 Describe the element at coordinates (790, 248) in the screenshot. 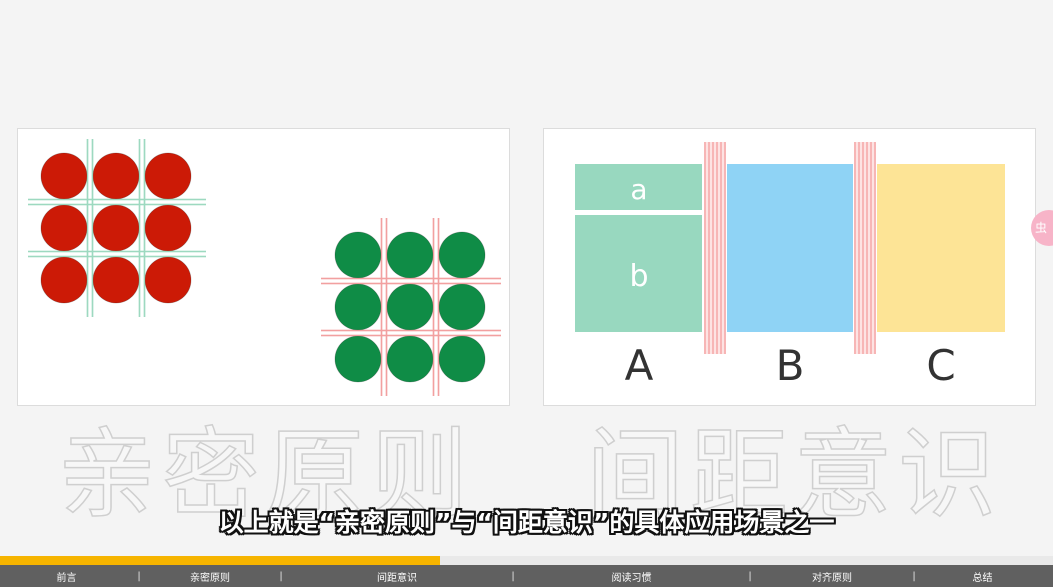

I see `block-b` at that location.